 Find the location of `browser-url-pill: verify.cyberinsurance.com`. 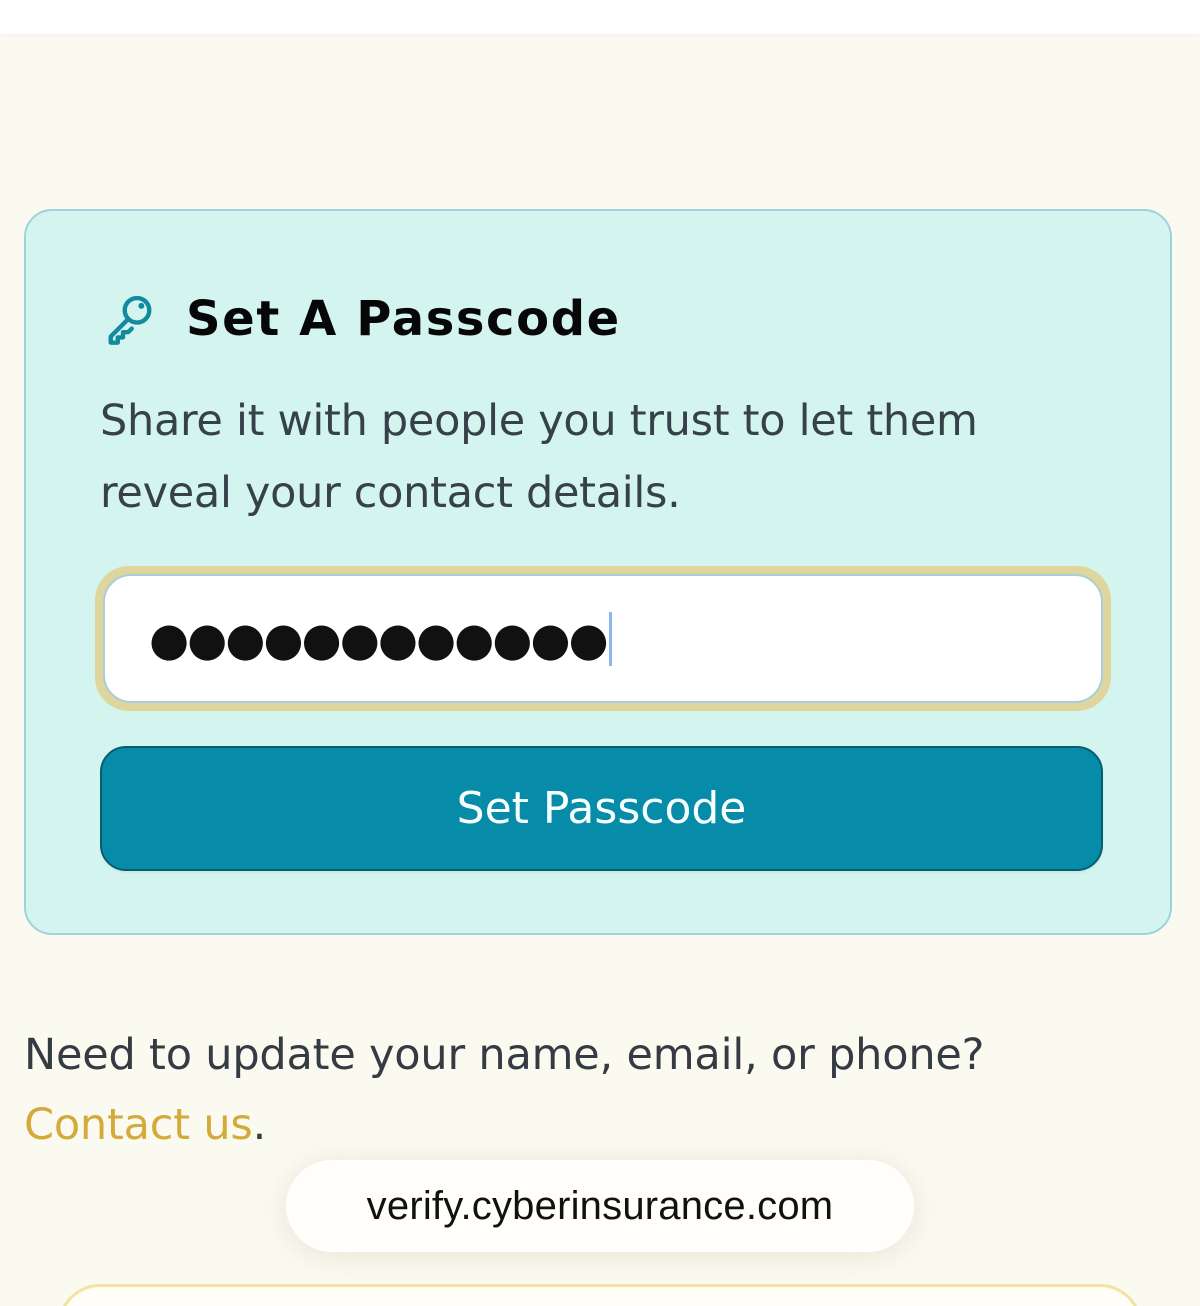

browser-url-pill: verify.cyberinsurance.com is located at coordinates (600, 1206).